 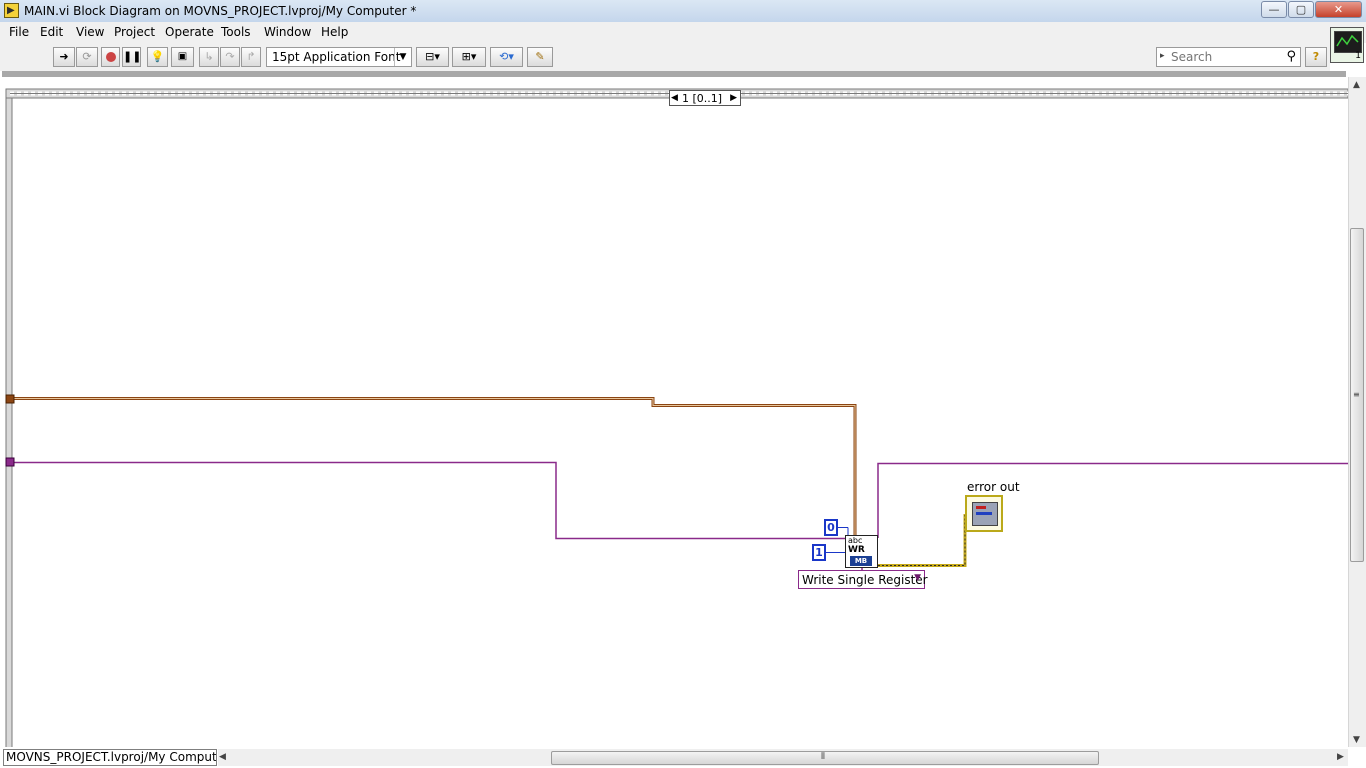 I want to click on error-wire, so click(x=923, y=540).